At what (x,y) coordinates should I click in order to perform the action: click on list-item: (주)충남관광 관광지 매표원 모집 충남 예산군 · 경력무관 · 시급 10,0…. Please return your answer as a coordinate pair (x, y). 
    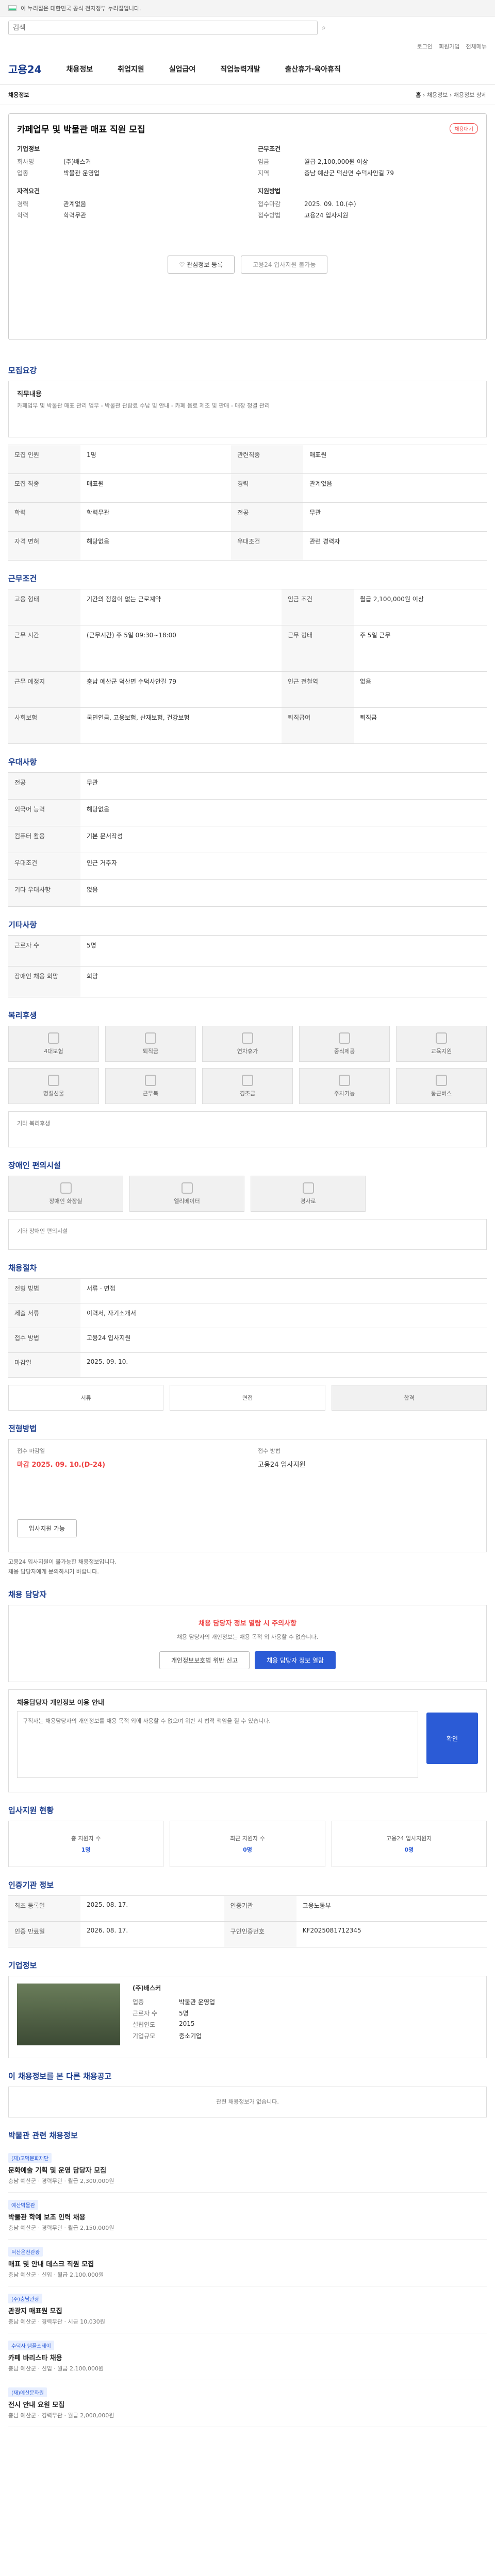
    Looking at the image, I should click on (247, 2310).